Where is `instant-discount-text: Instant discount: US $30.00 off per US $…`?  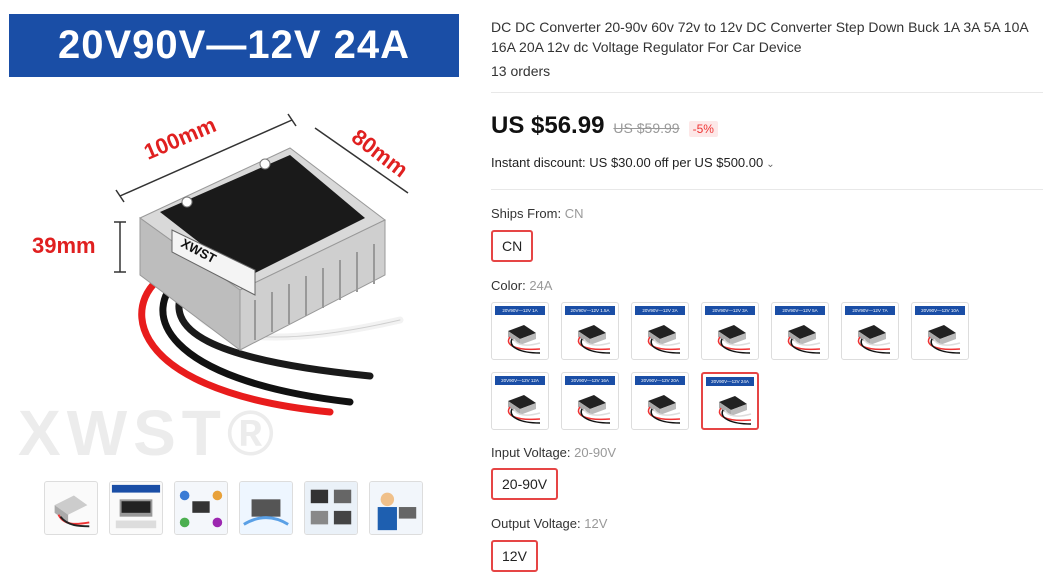 instant-discount-text: Instant discount: US $30.00 off per US $… is located at coordinates (627, 162).